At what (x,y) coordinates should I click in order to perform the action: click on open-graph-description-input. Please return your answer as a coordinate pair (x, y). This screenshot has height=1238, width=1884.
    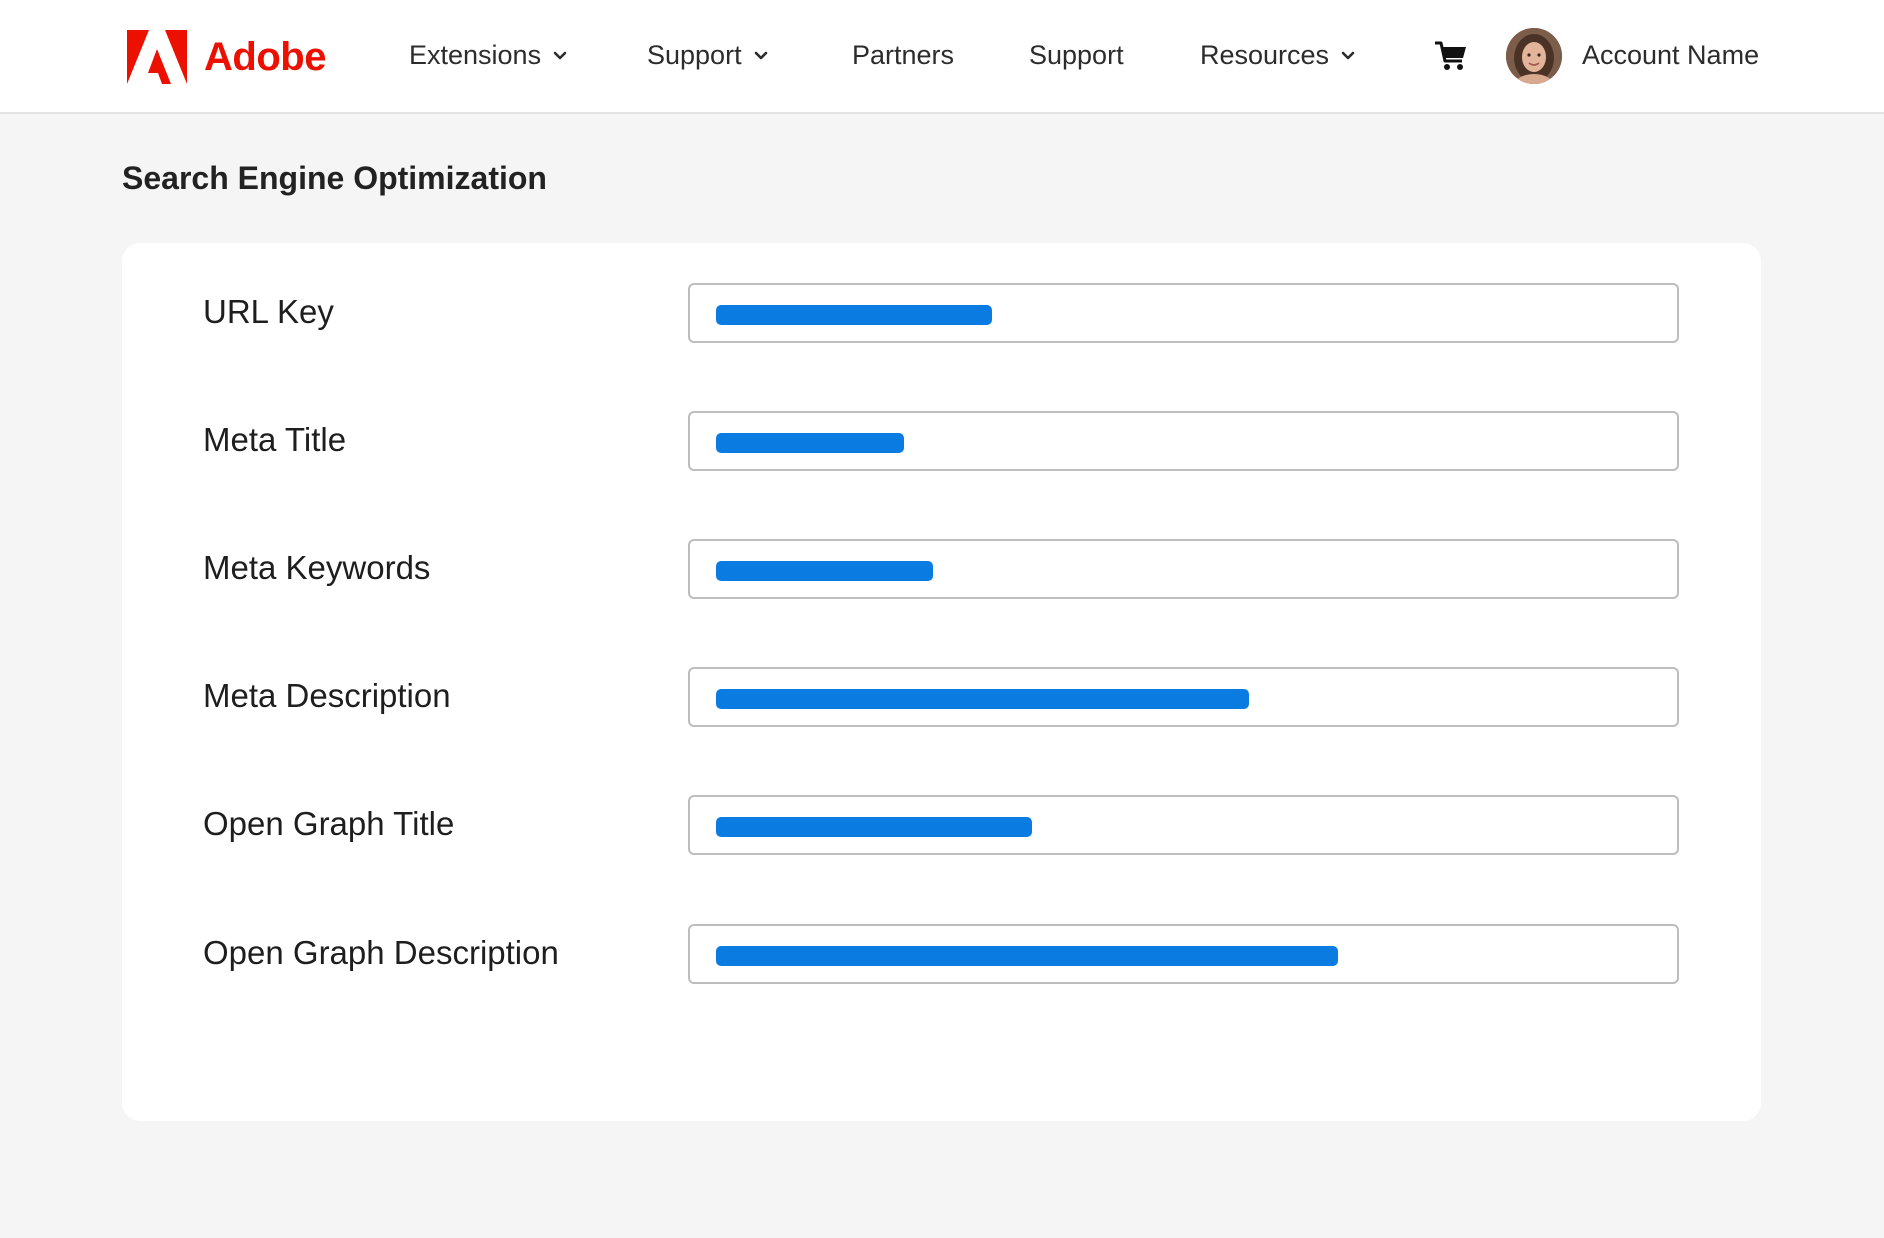
    Looking at the image, I should click on (1183, 954).